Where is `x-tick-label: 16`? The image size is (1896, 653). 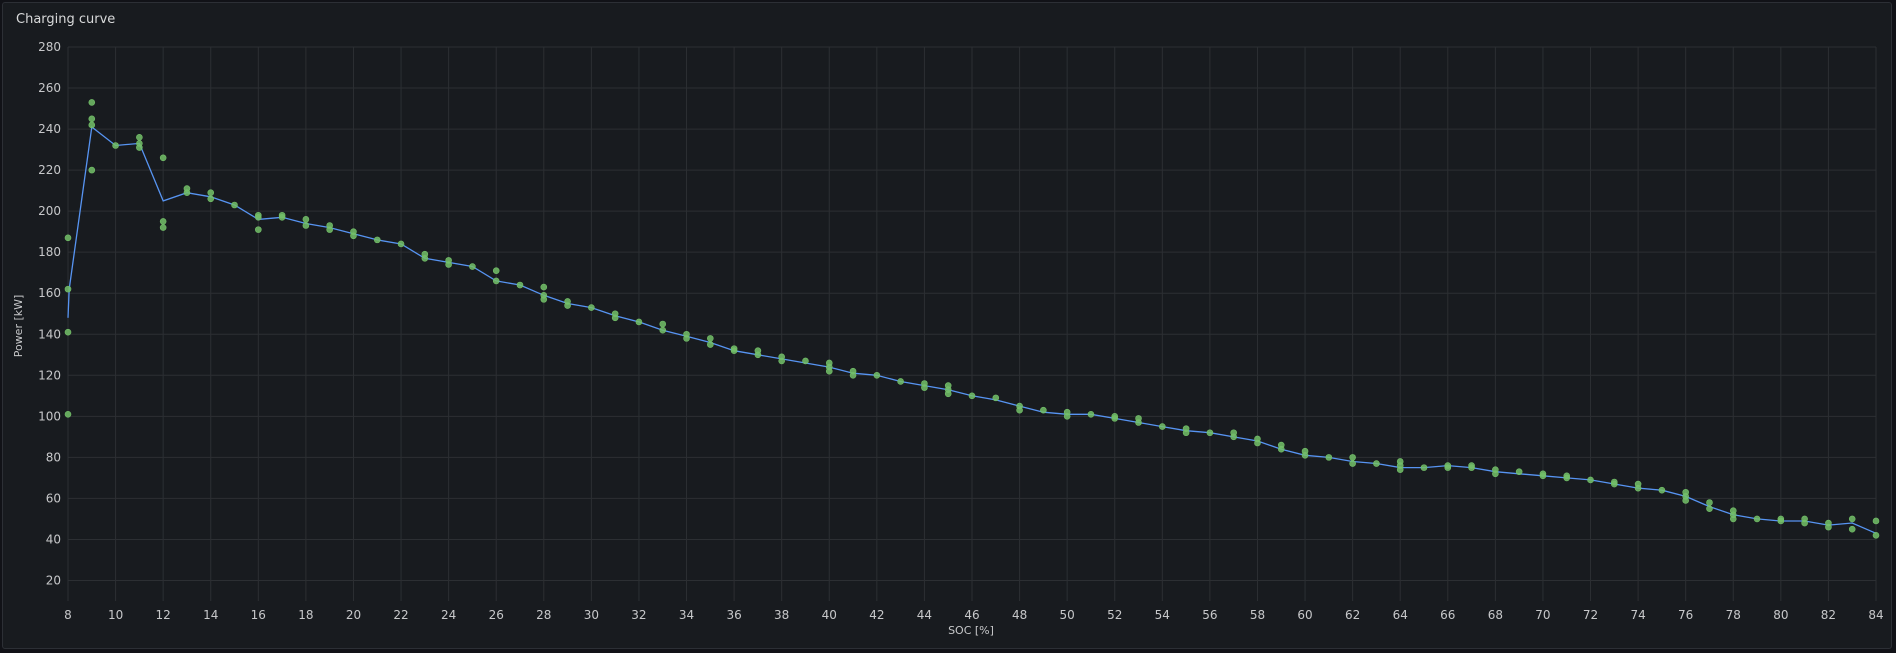
x-tick-label: 16 is located at coordinates (258, 615).